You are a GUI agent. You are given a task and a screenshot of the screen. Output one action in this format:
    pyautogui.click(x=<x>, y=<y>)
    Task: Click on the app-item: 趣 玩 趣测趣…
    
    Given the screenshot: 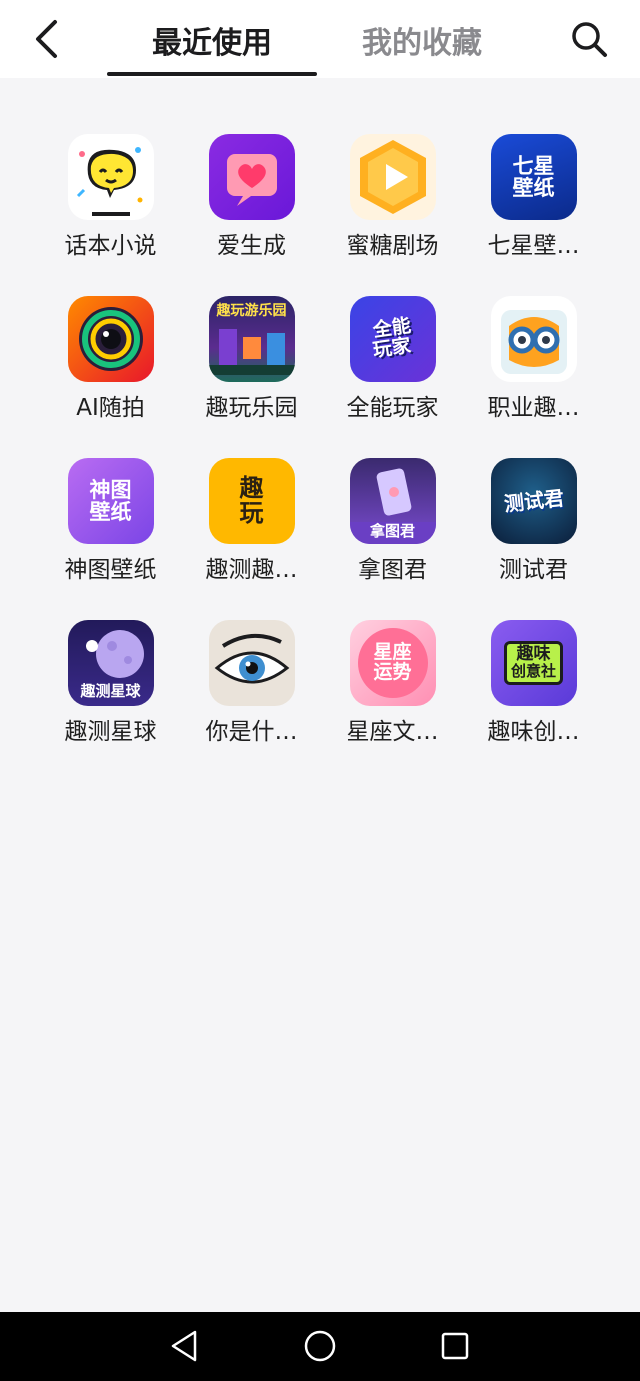 What is the action you would take?
    pyautogui.click(x=251, y=539)
    